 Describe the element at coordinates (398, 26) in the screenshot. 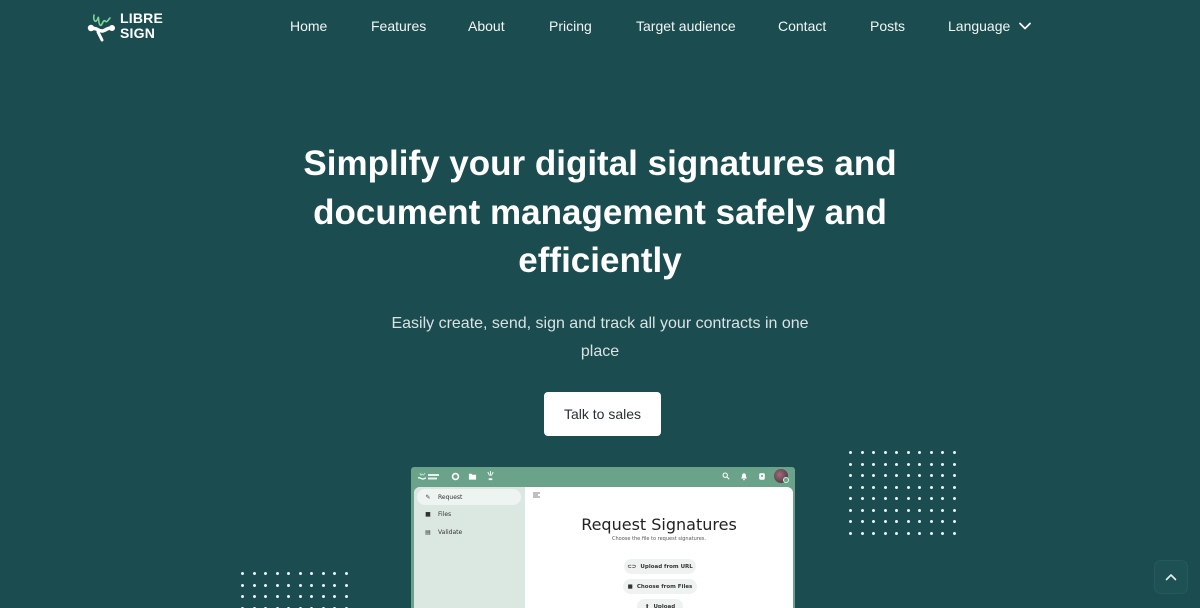

I see `nav-features: Features` at that location.